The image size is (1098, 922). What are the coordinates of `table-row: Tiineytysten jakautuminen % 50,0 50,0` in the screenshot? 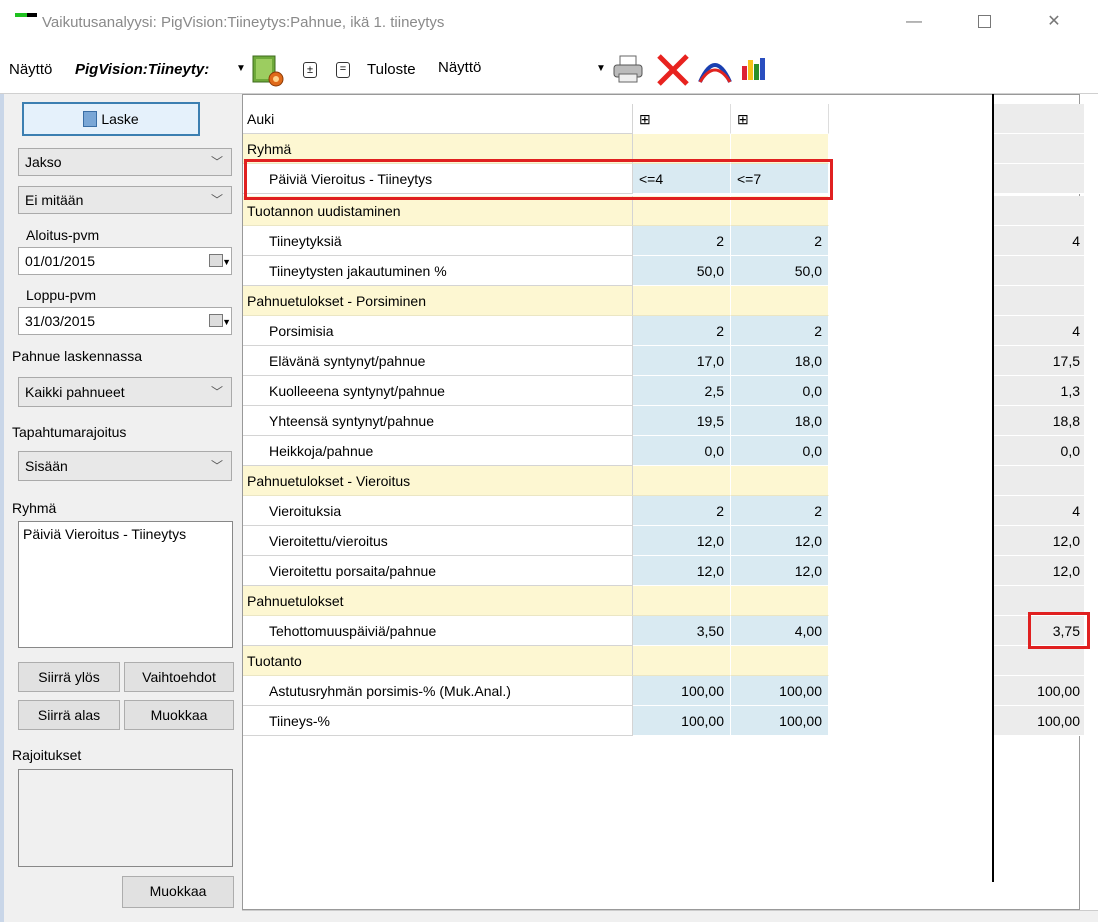 It's located at (537, 271).